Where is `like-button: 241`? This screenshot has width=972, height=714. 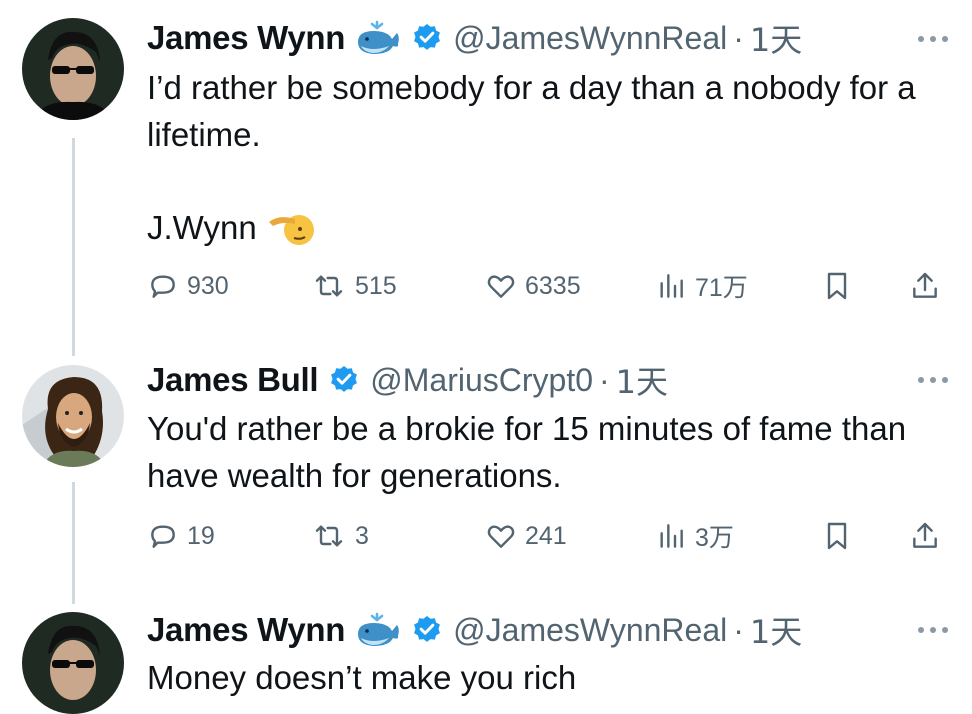
like-button: 241 is located at coordinates (526, 536).